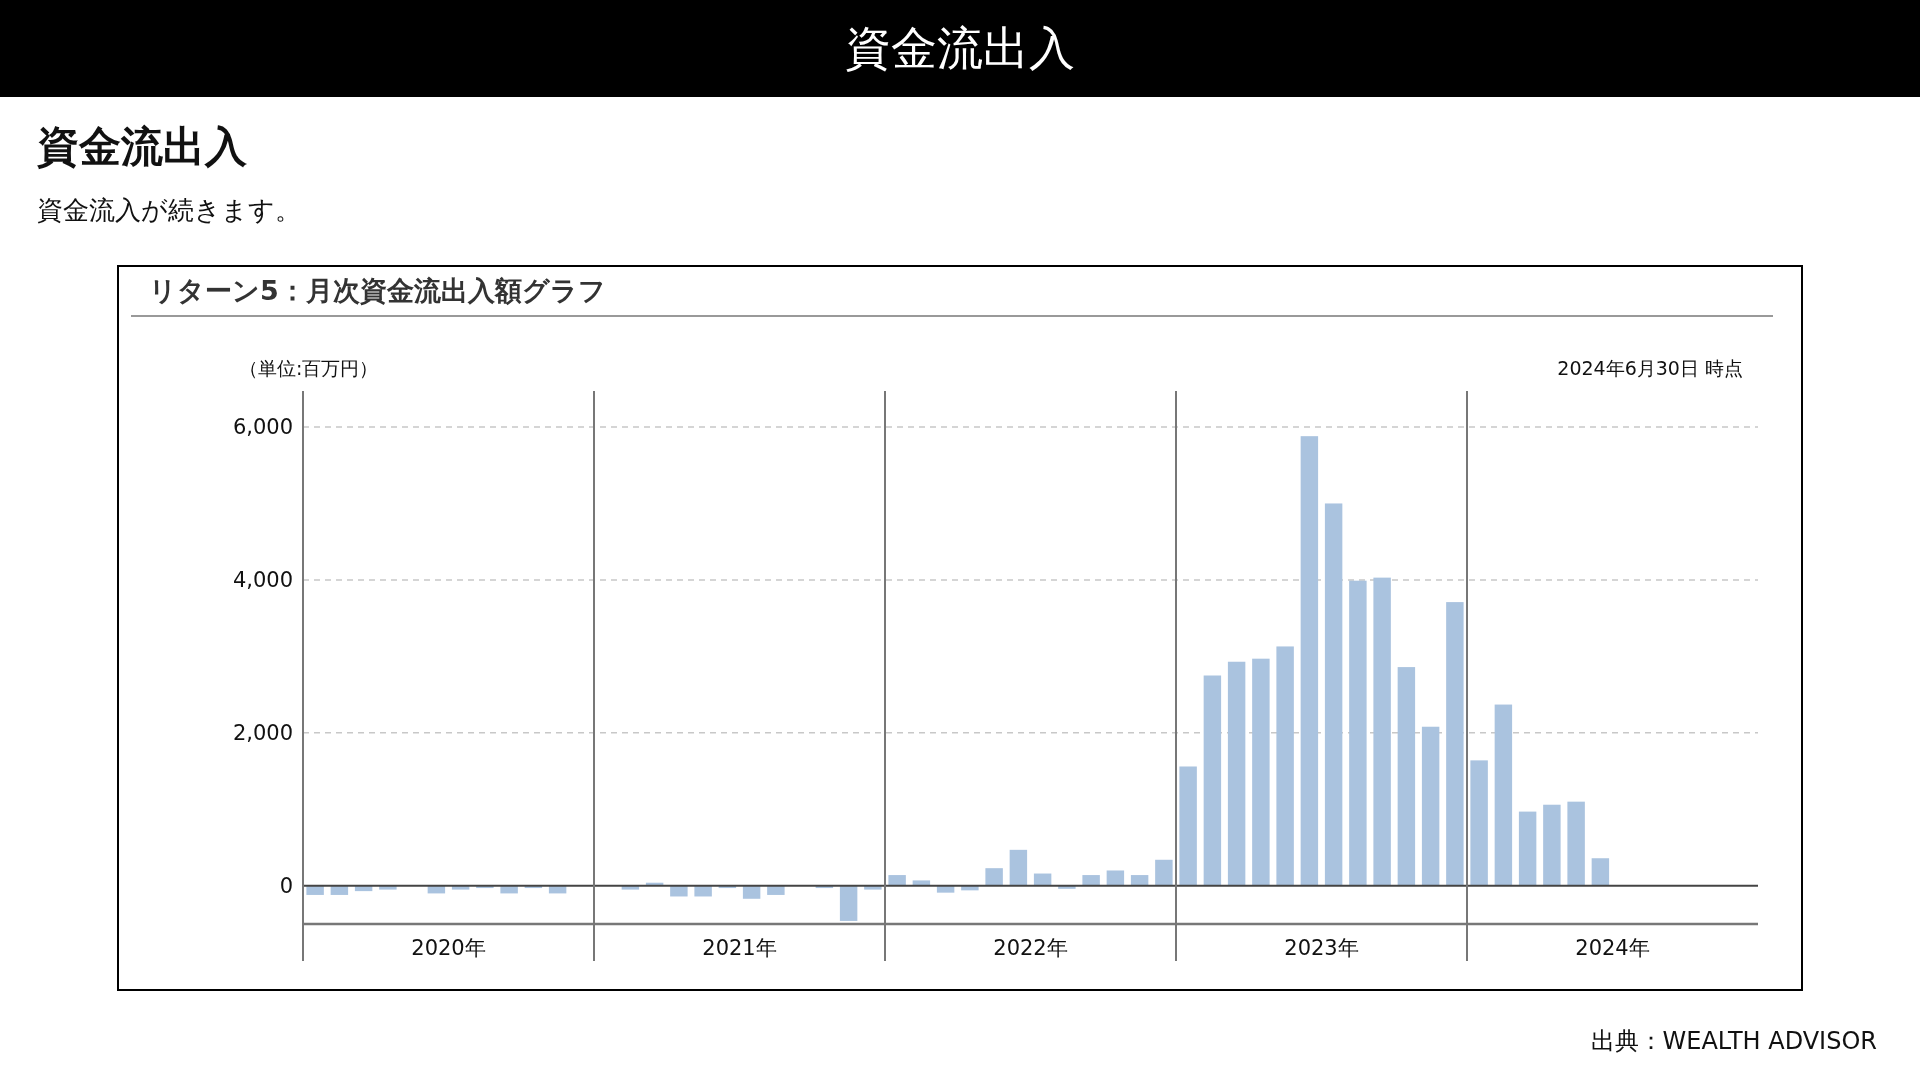 This screenshot has width=1920, height=1080. What do you see at coordinates (739, 948) in the screenshot?
I see `year-label: 2021年` at bounding box center [739, 948].